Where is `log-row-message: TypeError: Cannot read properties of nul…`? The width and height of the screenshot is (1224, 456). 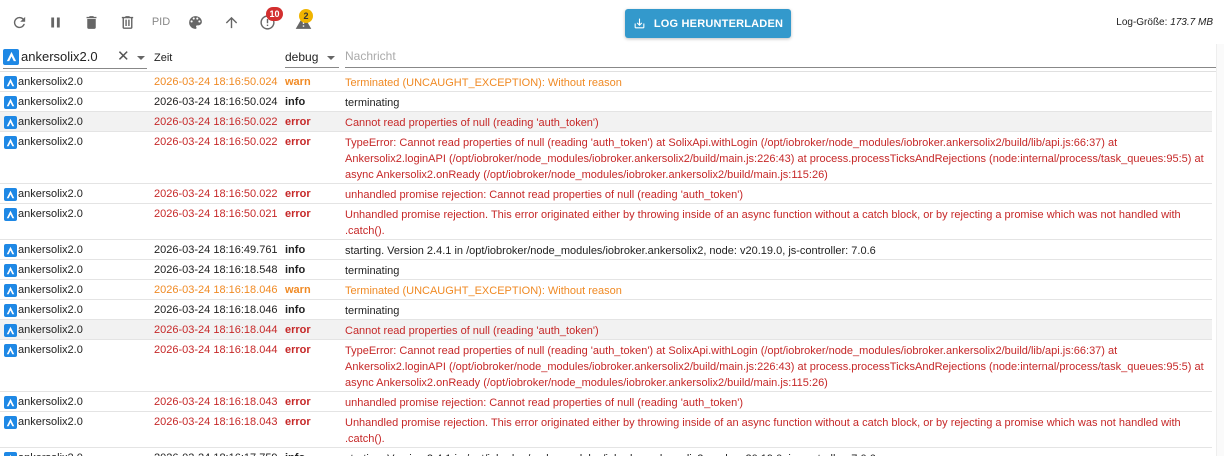
log-row-message: TypeError: Cannot read properties of nul… is located at coordinates (774, 159).